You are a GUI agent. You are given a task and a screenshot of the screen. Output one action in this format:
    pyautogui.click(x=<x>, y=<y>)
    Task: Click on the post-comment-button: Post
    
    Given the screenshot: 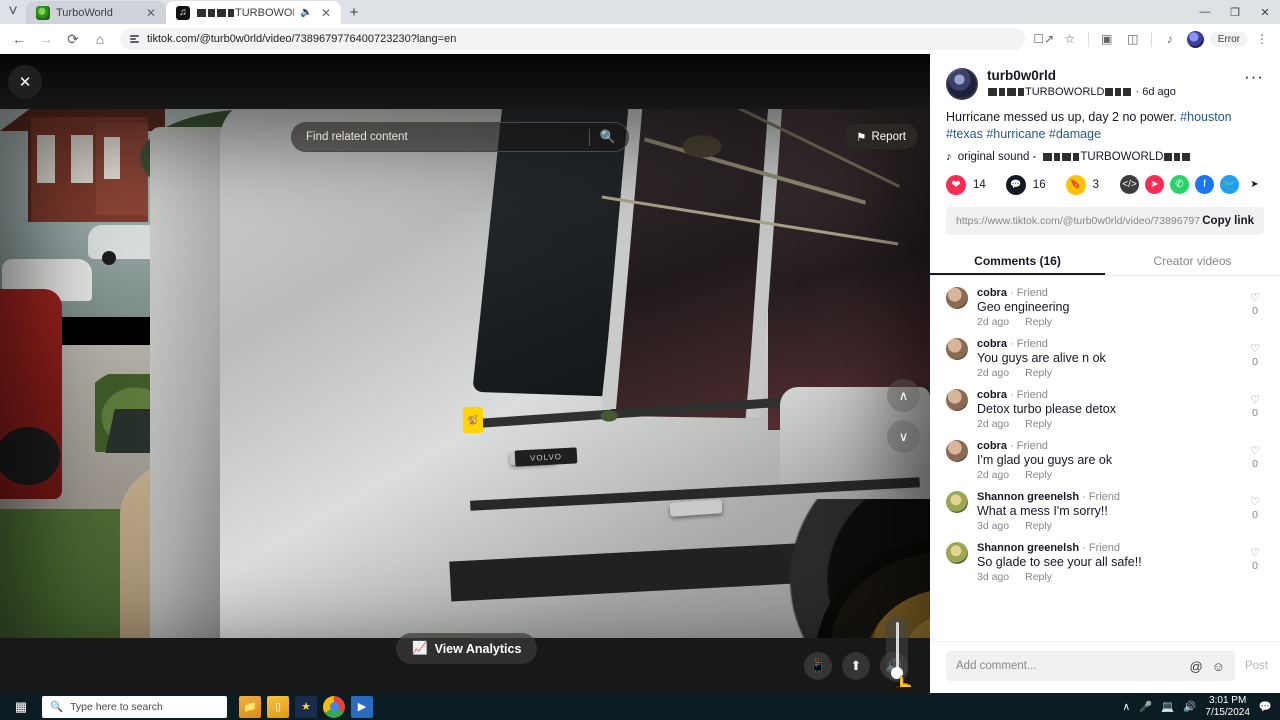 What is the action you would take?
    pyautogui.click(x=1256, y=666)
    